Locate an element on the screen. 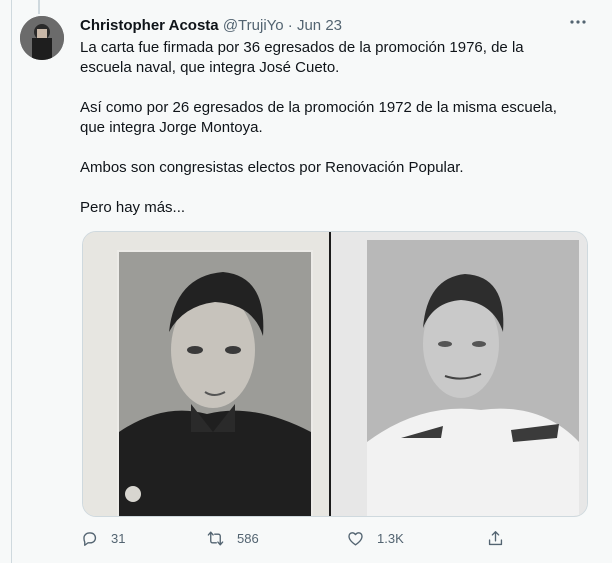 This screenshot has width=612, height=563. like-count: 1.3K is located at coordinates (390, 538).